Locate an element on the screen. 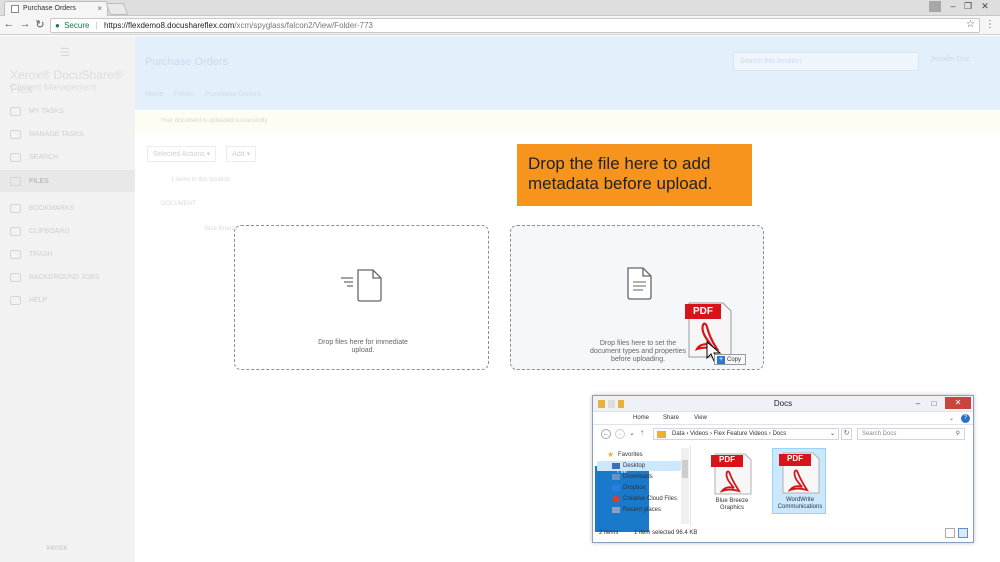  reload-icon: ↻ is located at coordinates (40, 24).